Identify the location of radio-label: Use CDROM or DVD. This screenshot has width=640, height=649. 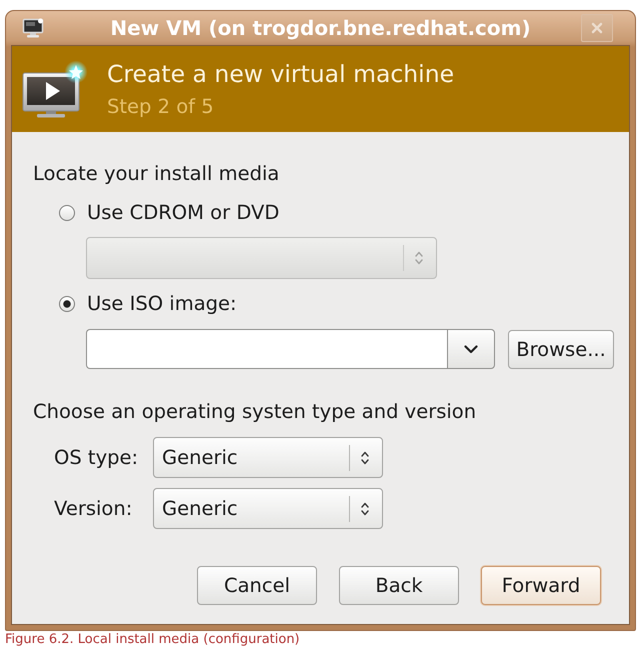
(183, 213).